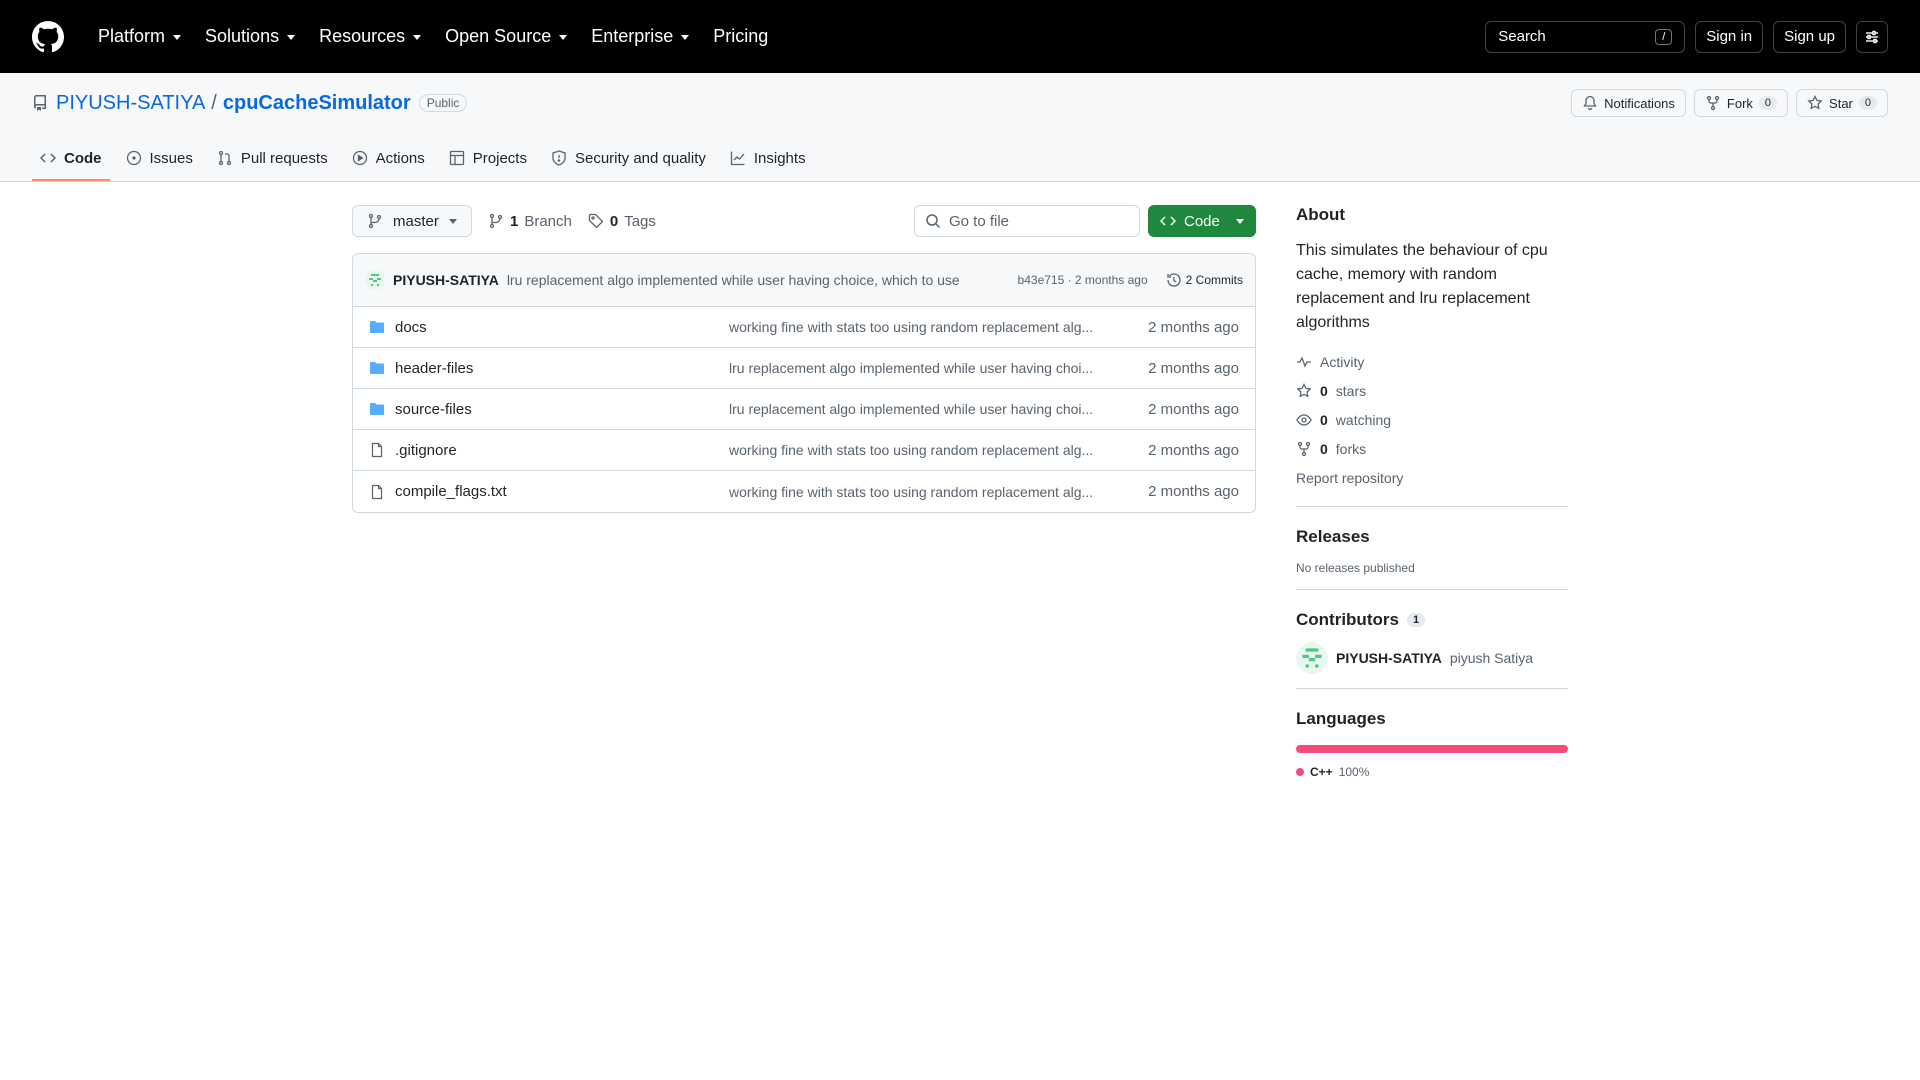 Image resolution: width=1920 pixels, height=1080 pixels. What do you see at coordinates (132, 36) in the screenshot?
I see `nav-platform-label: Platform` at bounding box center [132, 36].